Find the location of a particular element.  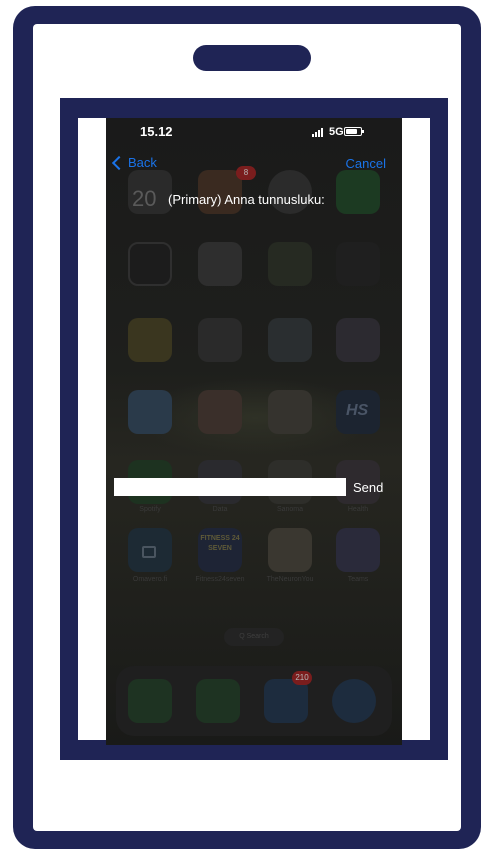

status-time: 15.12 is located at coordinates (156, 131).